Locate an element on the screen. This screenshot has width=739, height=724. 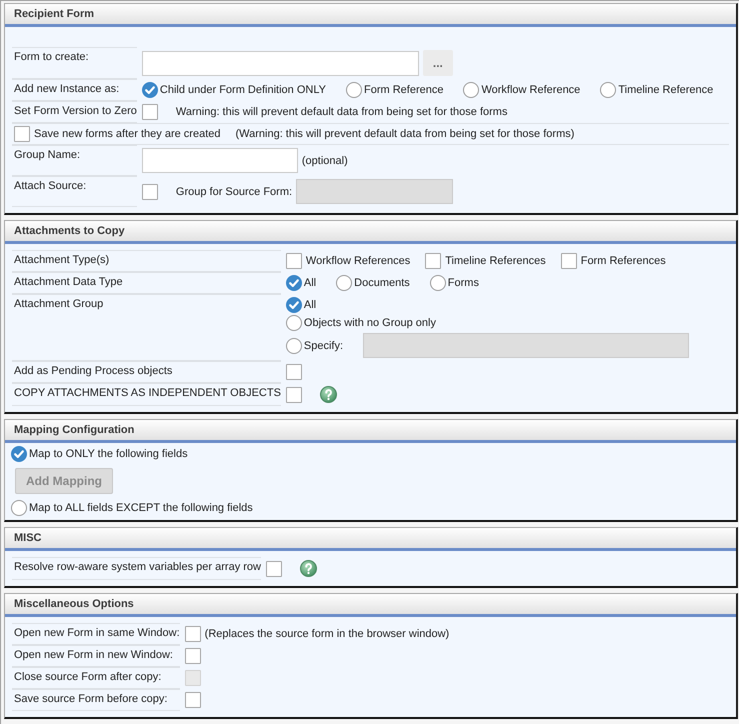
field-label: Close source Form after copy: is located at coordinates (96, 678).